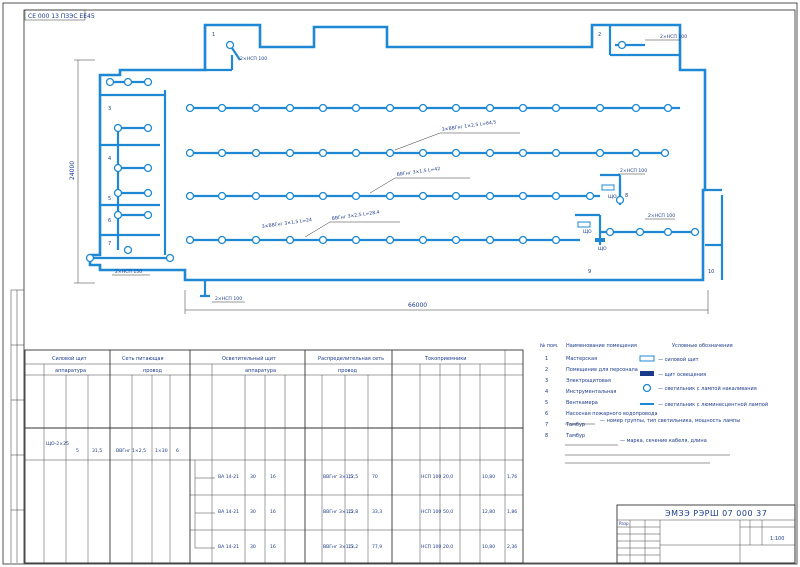  I want to click on legend-item: — силовой щит, so click(678, 359).